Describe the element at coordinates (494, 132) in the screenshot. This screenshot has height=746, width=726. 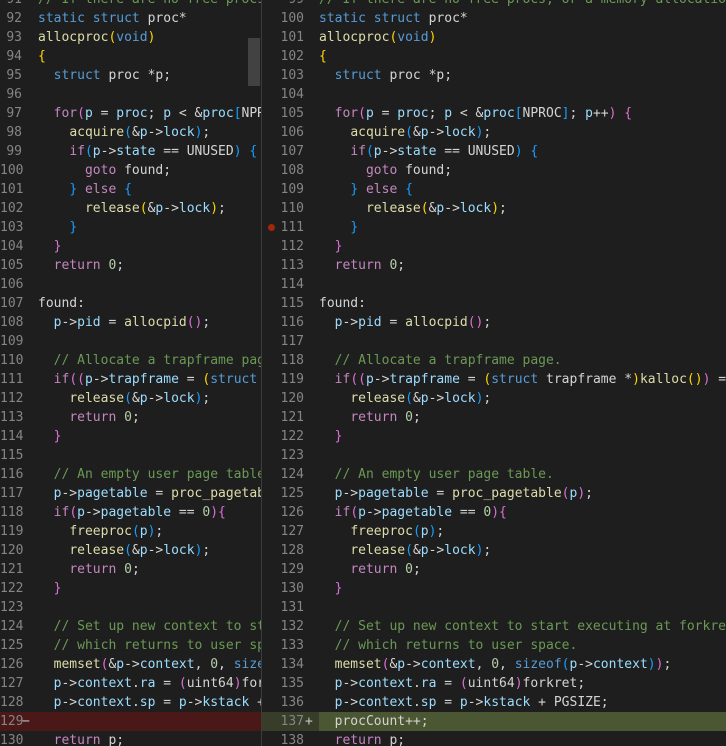
I see `right-code-line: 106 acquire(&p->lock);` at that location.